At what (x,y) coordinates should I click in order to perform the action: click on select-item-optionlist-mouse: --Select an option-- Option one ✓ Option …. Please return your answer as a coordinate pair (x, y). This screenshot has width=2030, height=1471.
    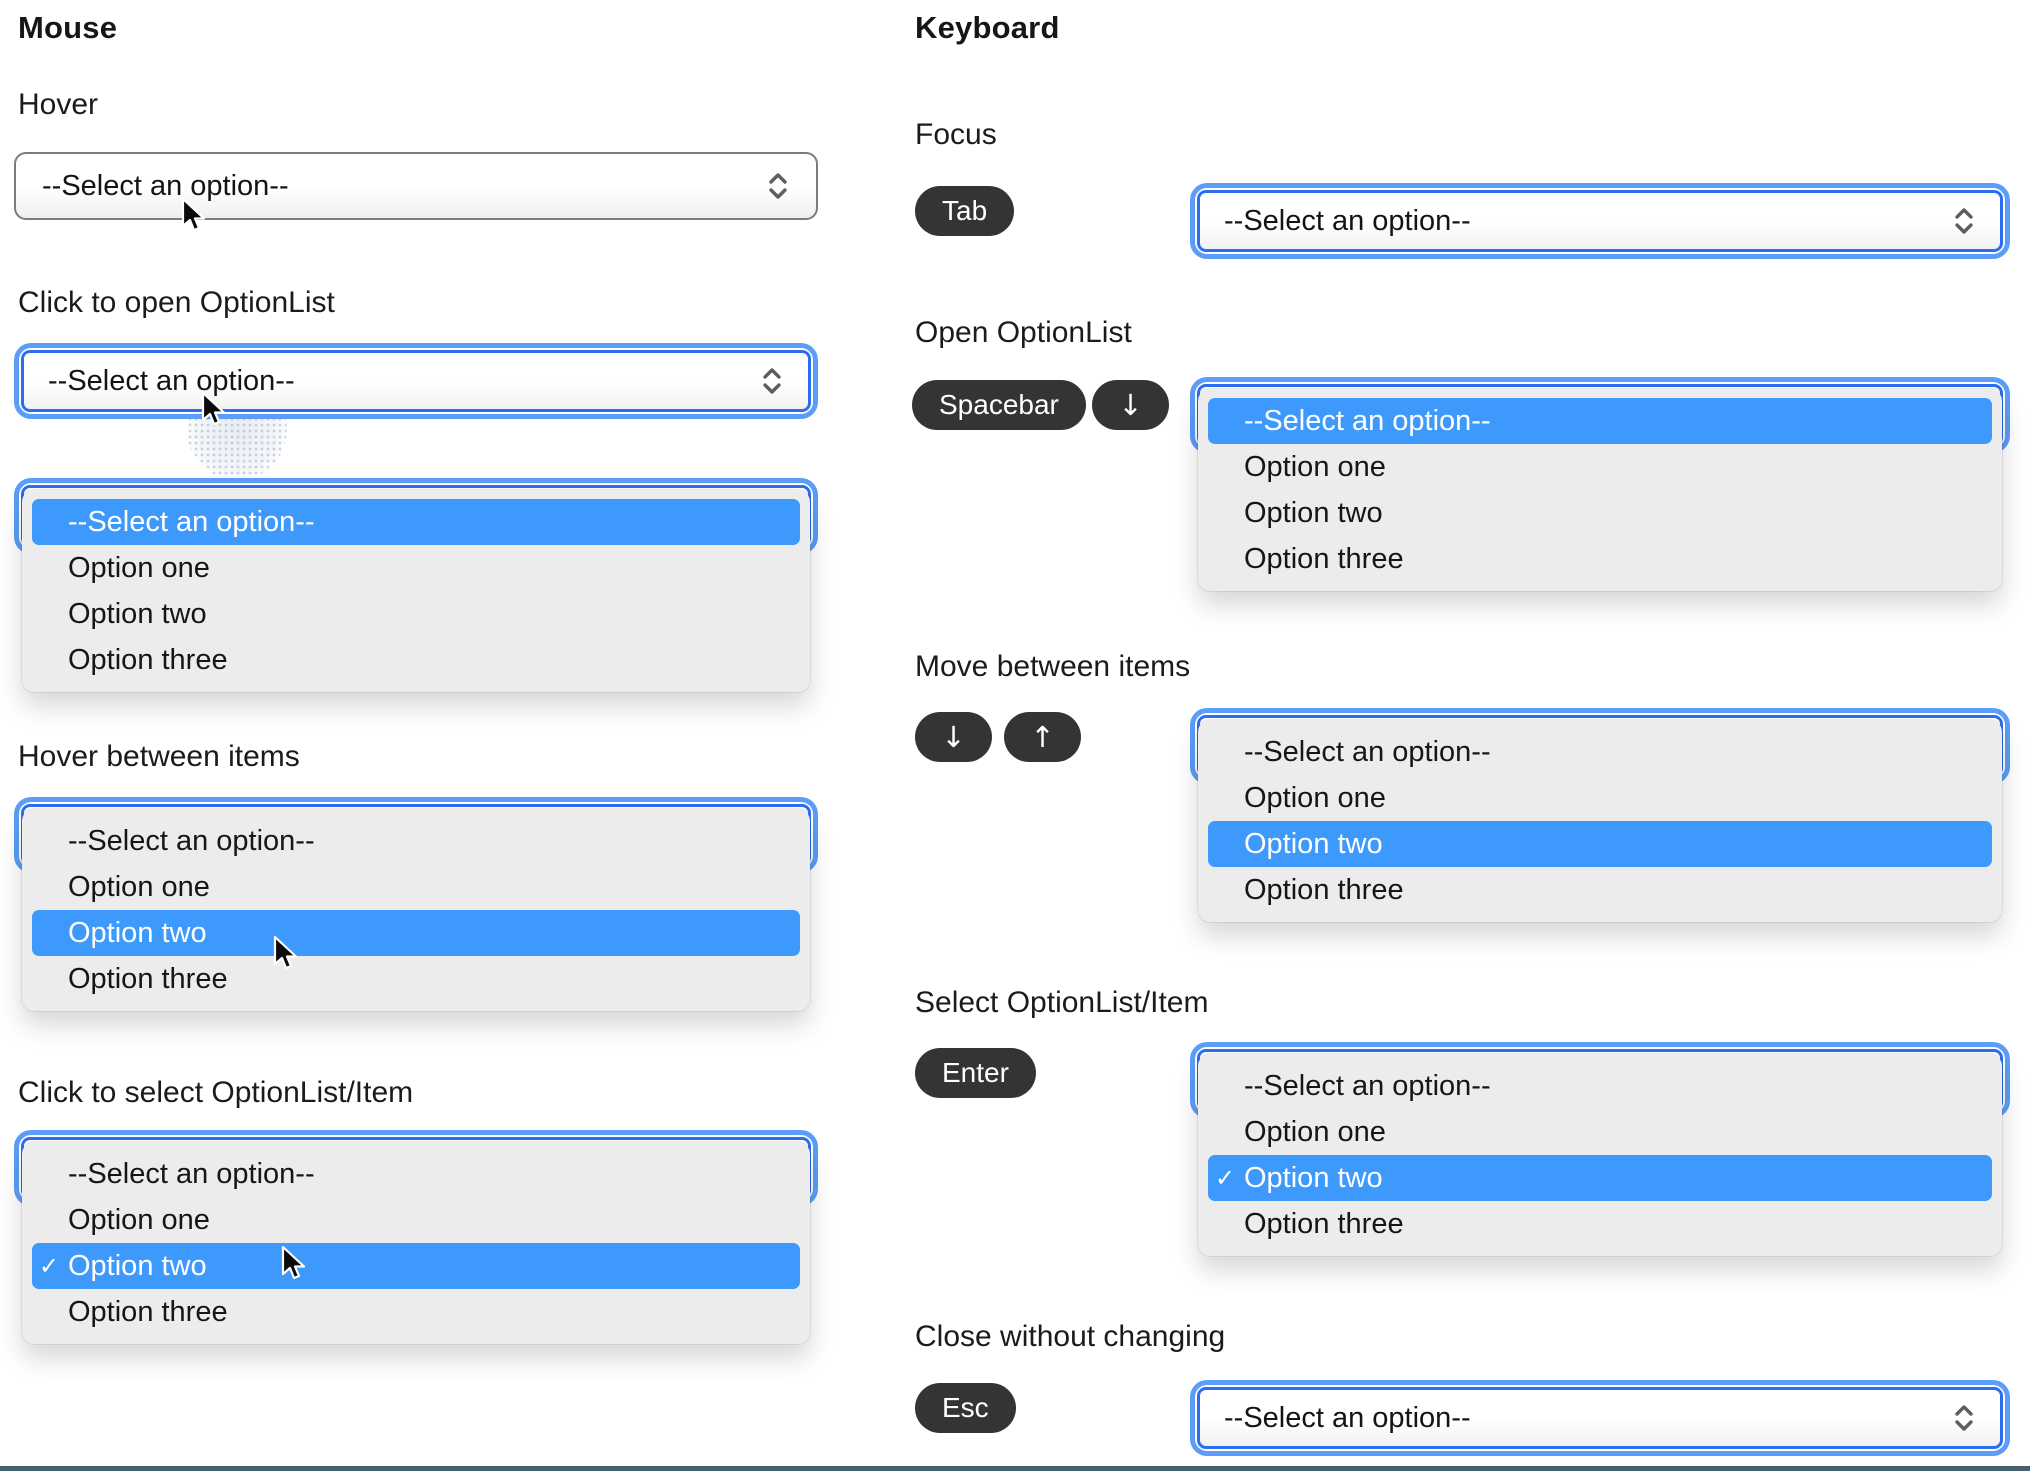
    Looking at the image, I should click on (416, 1237).